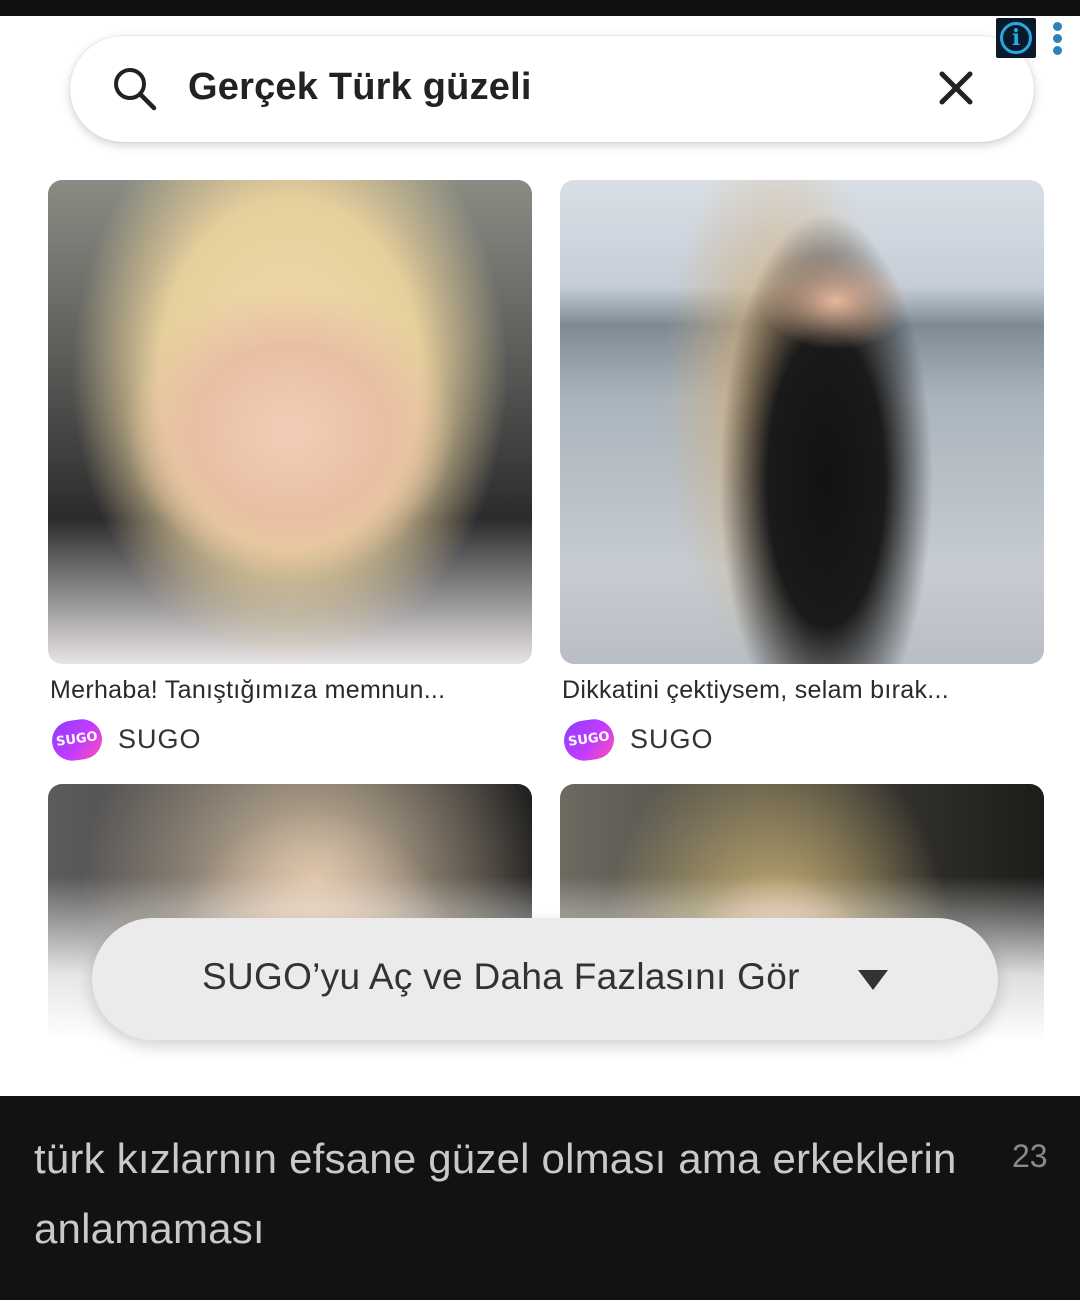 This screenshot has height=1300, width=1080. I want to click on comment-count: 23, so click(1030, 1156).